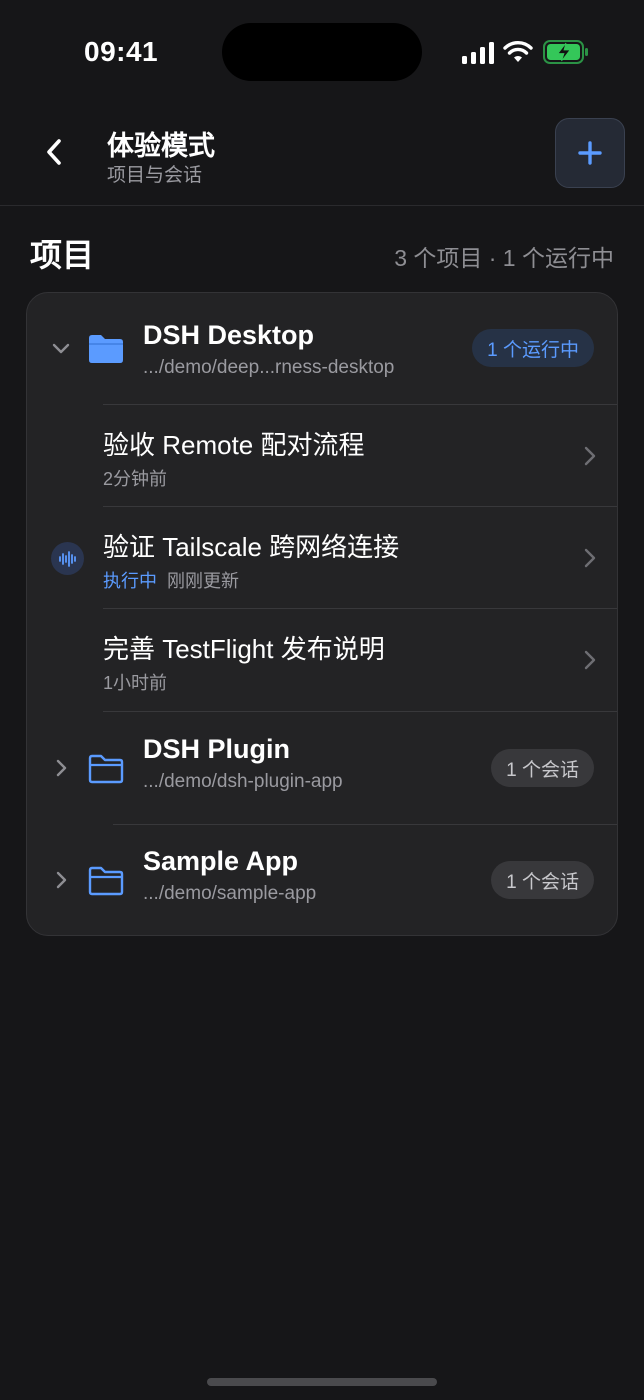  What do you see at coordinates (565, 52) in the screenshot?
I see `battery-charging-icon` at bounding box center [565, 52].